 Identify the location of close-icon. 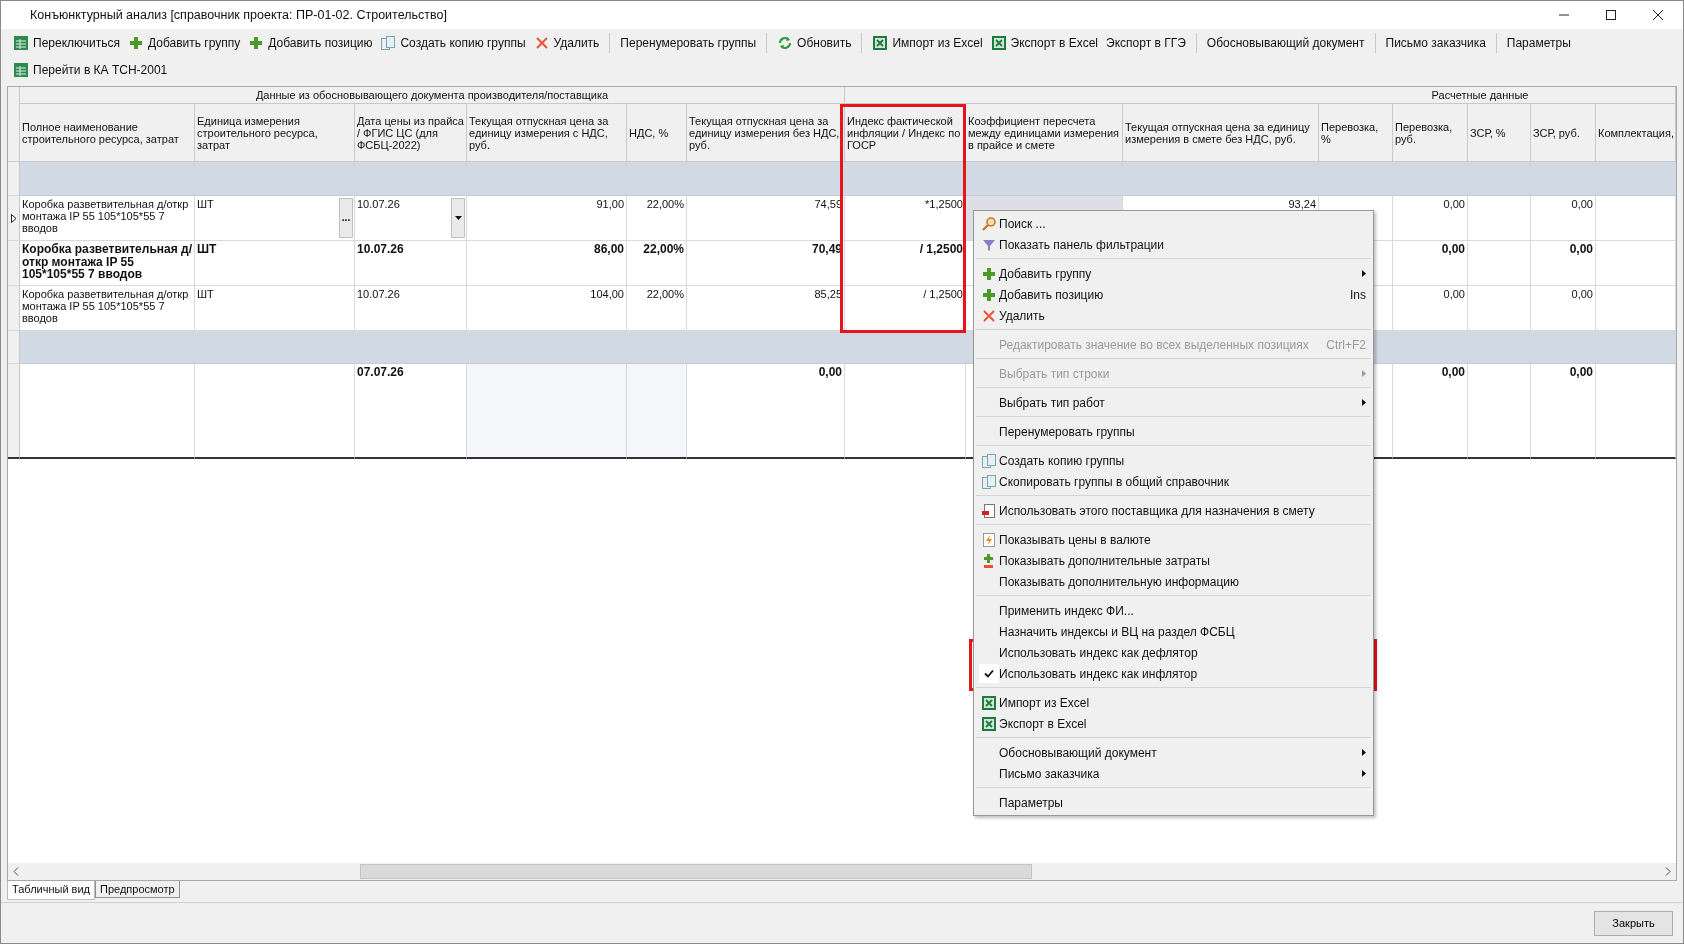
(1658, 15).